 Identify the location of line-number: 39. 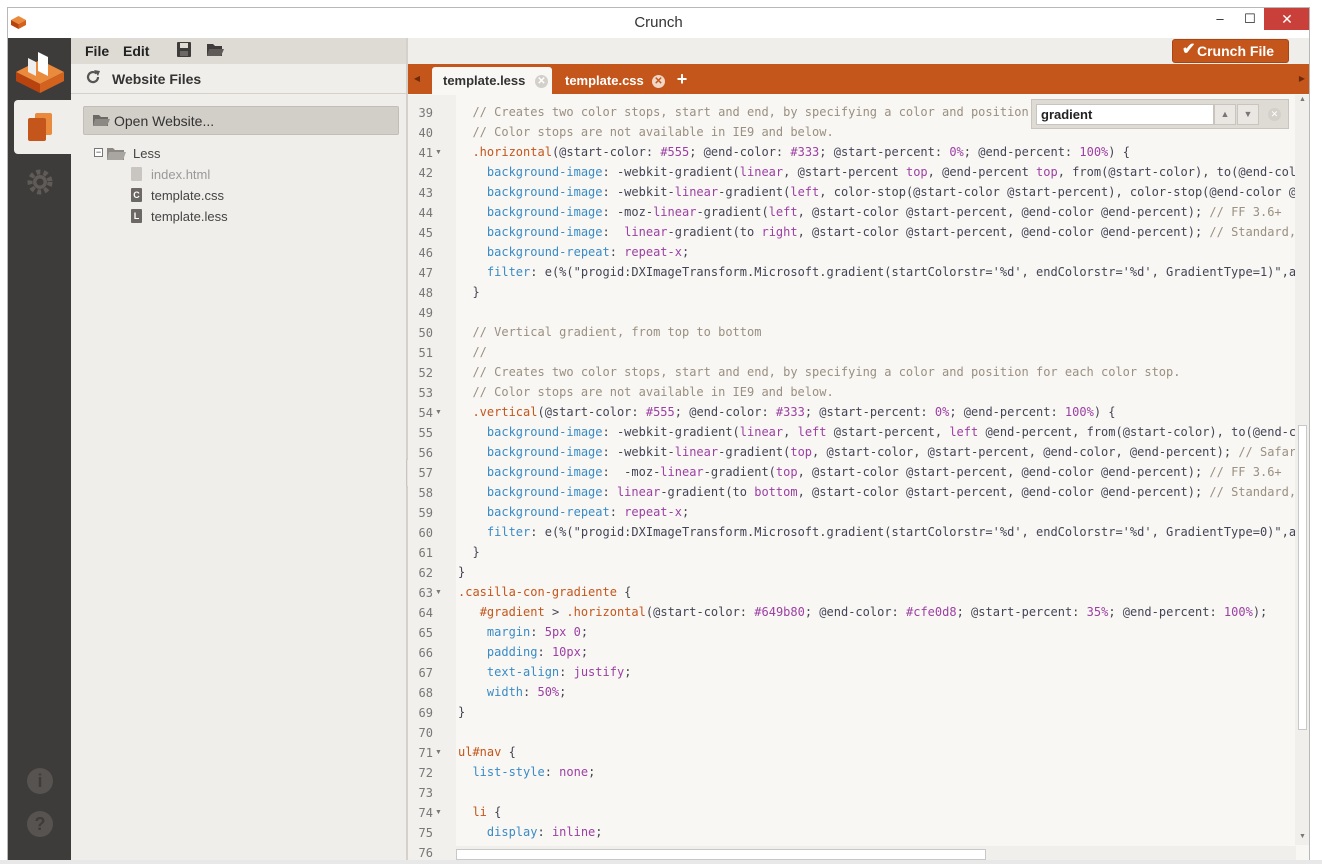
(425, 113).